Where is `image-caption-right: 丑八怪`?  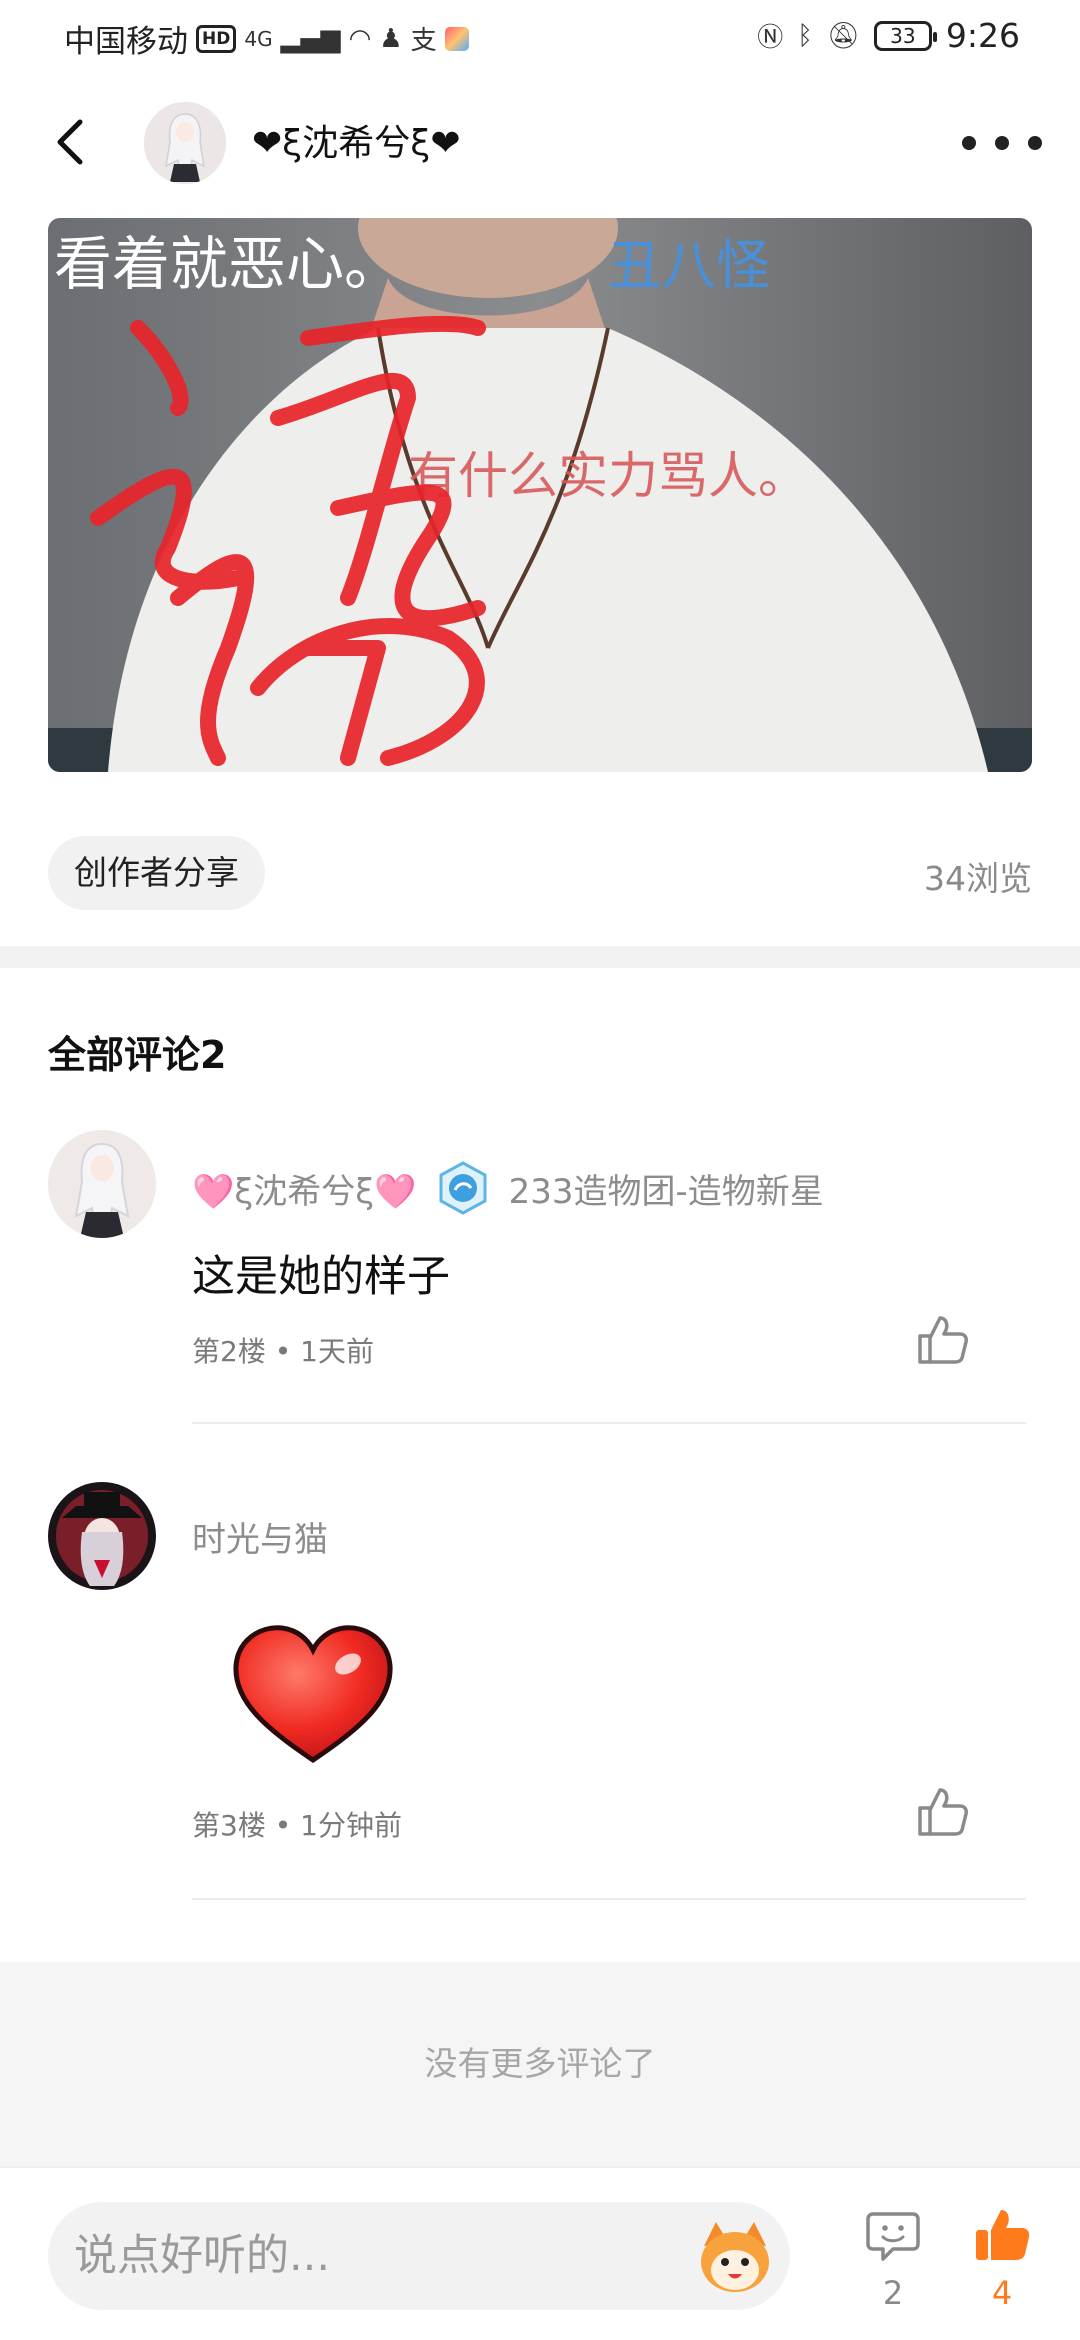
image-caption-right: 丑八怪 is located at coordinates (689, 265).